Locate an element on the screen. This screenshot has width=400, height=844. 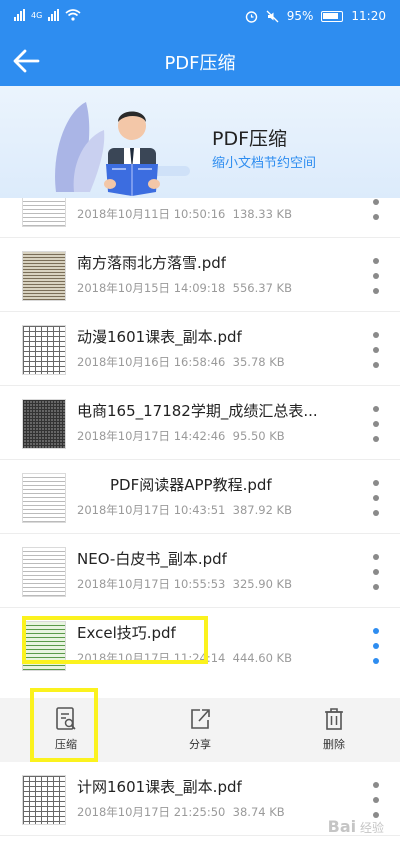
file-meta: 2018年10月17日 10:43:51 387.92 KB is located at coordinates (184, 510).